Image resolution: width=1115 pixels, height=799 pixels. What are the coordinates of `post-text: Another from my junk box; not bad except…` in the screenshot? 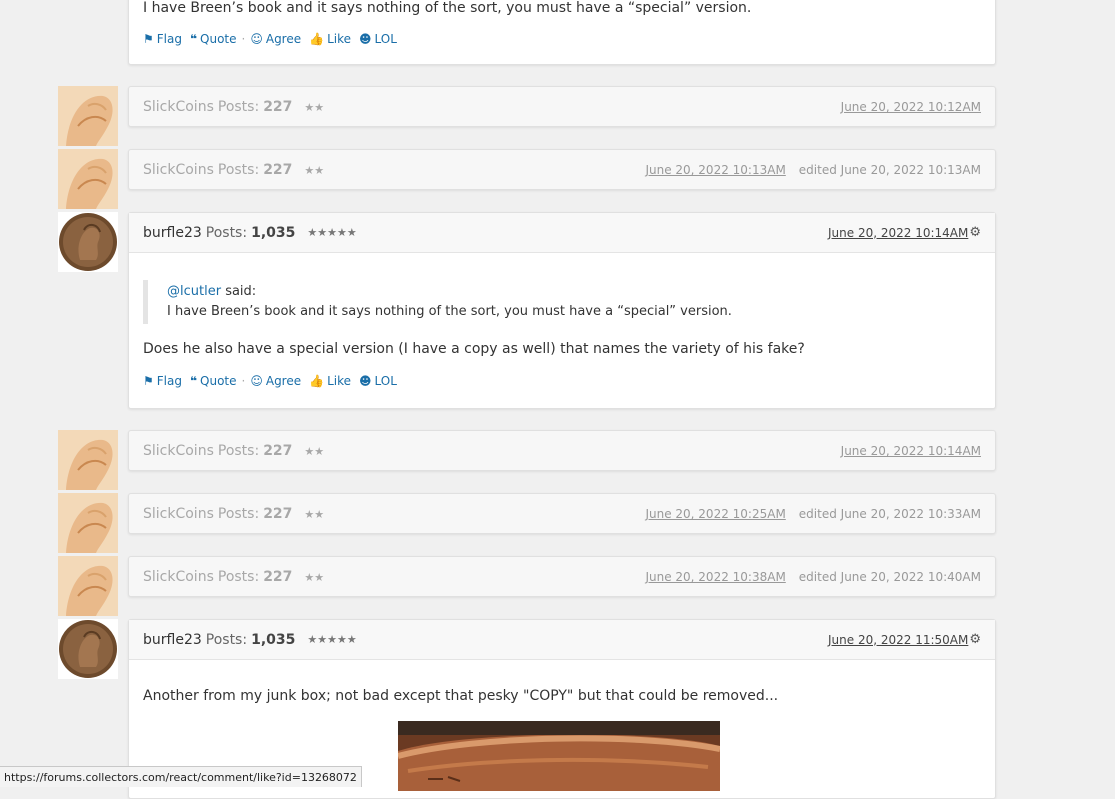 It's located at (461, 696).